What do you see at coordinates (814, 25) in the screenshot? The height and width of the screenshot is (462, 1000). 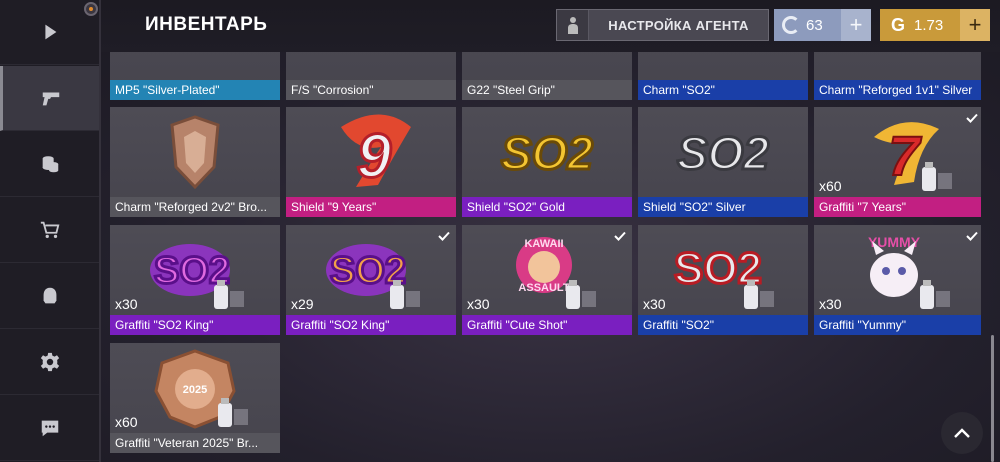 I see `silver-amount: 63` at bounding box center [814, 25].